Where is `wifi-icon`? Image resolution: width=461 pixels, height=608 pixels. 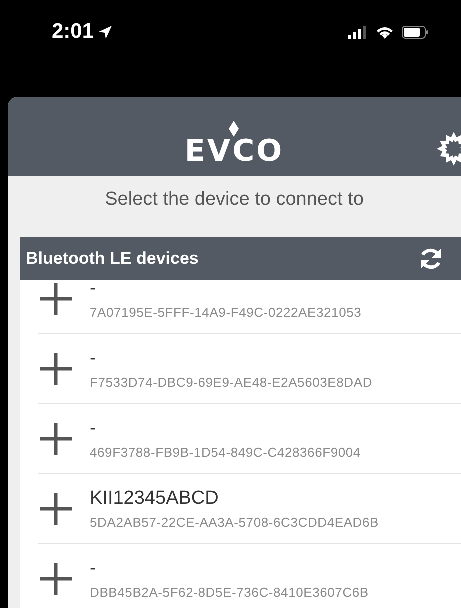
wifi-icon is located at coordinates (385, 32).